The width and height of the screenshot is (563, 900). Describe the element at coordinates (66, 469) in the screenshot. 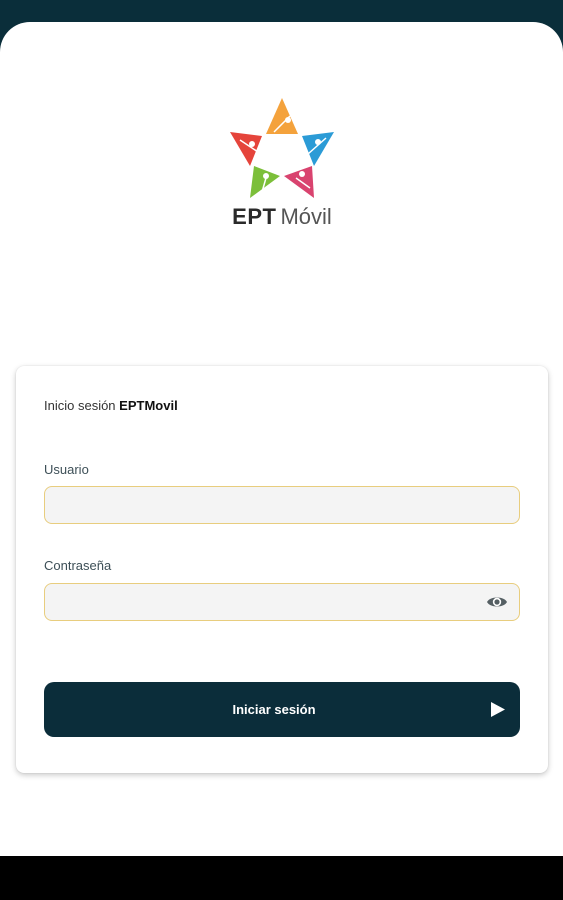

I see `username-label: Usuario` at that location.